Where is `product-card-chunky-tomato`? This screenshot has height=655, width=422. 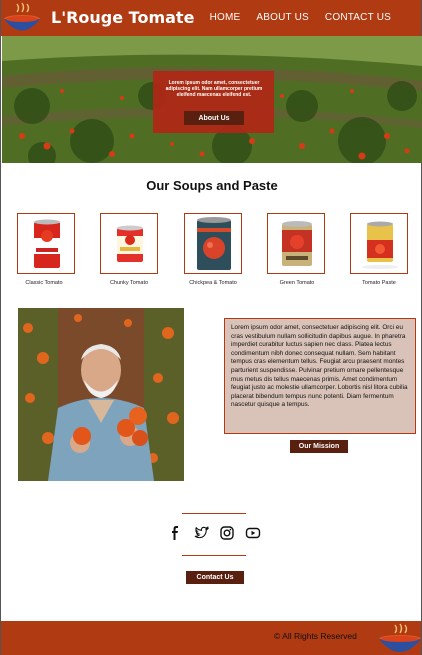 product-card-chunky-tomato is located at coordinates (129, 243).